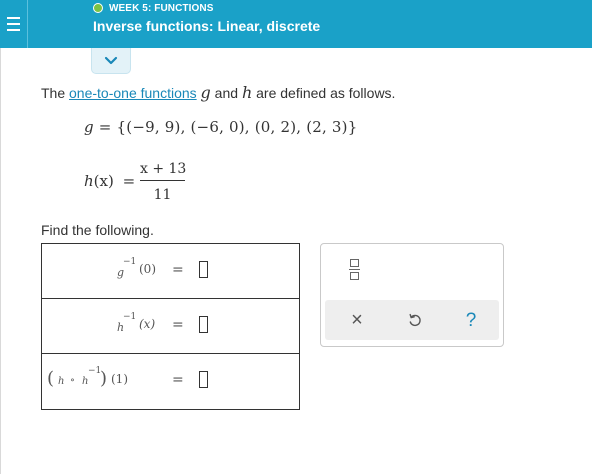  What do you see at coordinates (203, 324) in the screenshot?
I see `answer-input-h-inverse-of-x` at bounding box center [203, 324].